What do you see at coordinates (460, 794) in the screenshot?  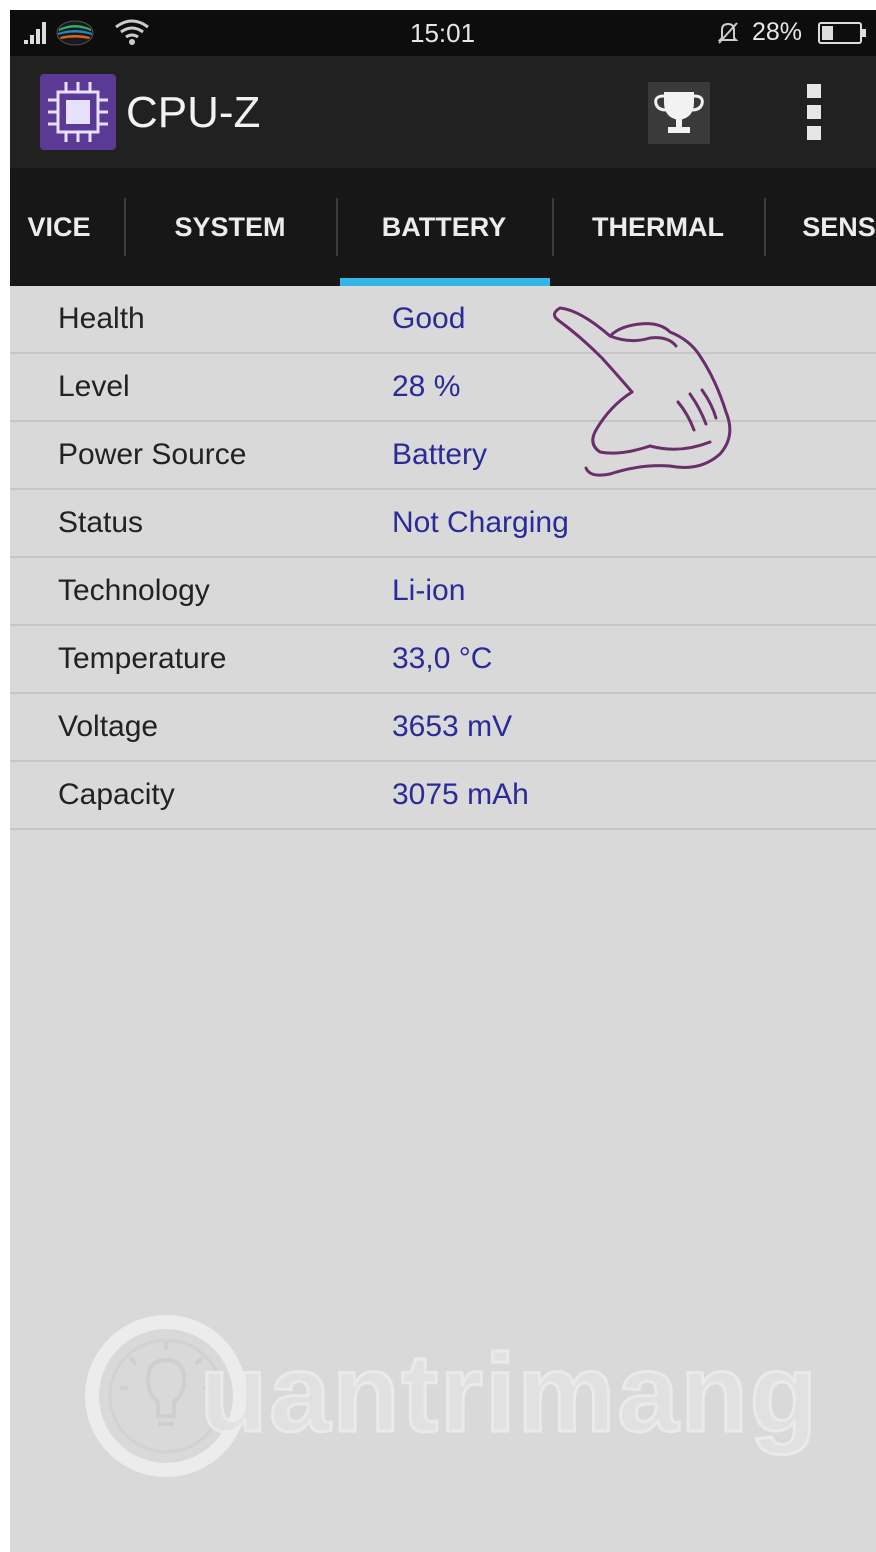 I see `row-value: 3075 mAh` at bounding box center [460, 794].